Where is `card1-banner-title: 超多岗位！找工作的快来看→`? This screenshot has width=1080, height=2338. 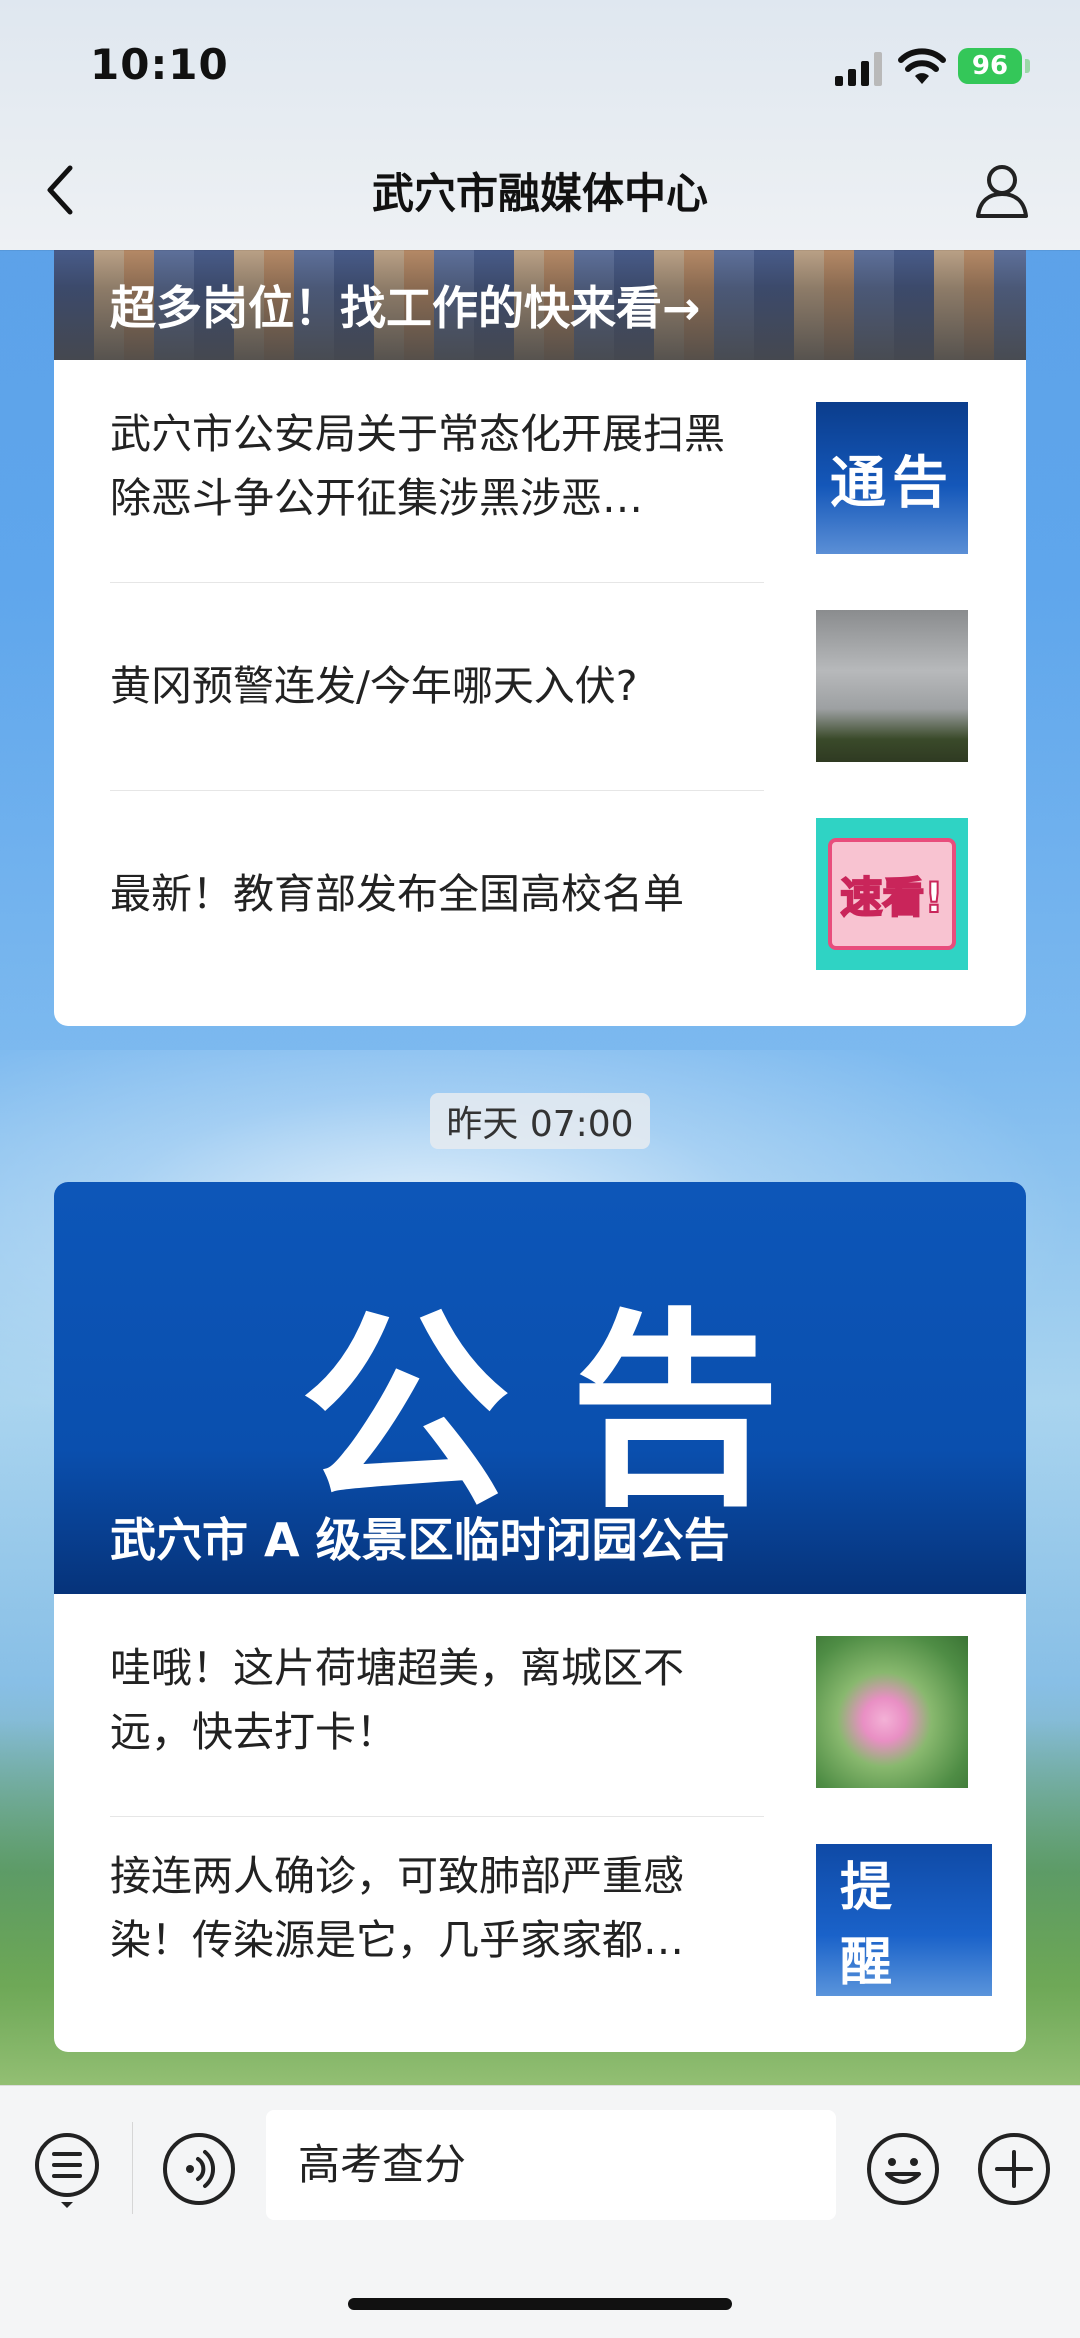 card1-banner-title: 超多岗位！找工作的快来看→ is located at coordinates (405, 308).